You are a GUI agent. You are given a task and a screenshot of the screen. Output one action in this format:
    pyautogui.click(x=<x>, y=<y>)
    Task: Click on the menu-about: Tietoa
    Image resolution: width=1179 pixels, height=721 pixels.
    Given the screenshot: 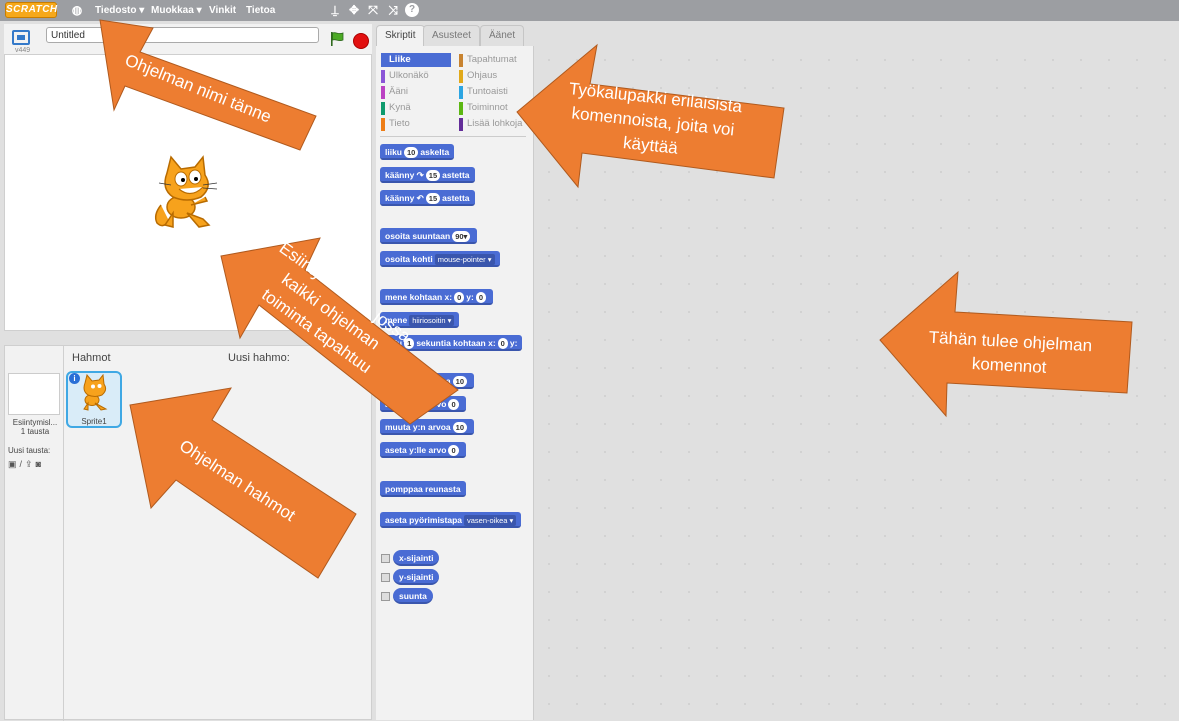 What is the action you would take?
    pyautogui.click(x=260, y=10)
    